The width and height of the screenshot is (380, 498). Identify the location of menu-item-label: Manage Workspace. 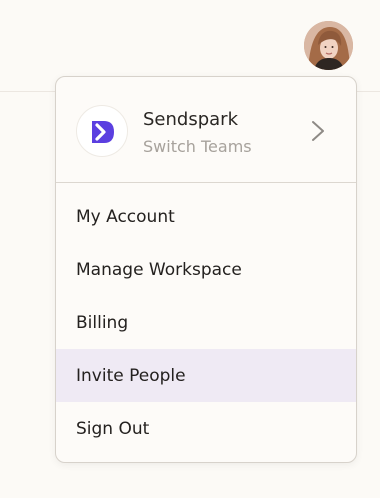
(159, 269).